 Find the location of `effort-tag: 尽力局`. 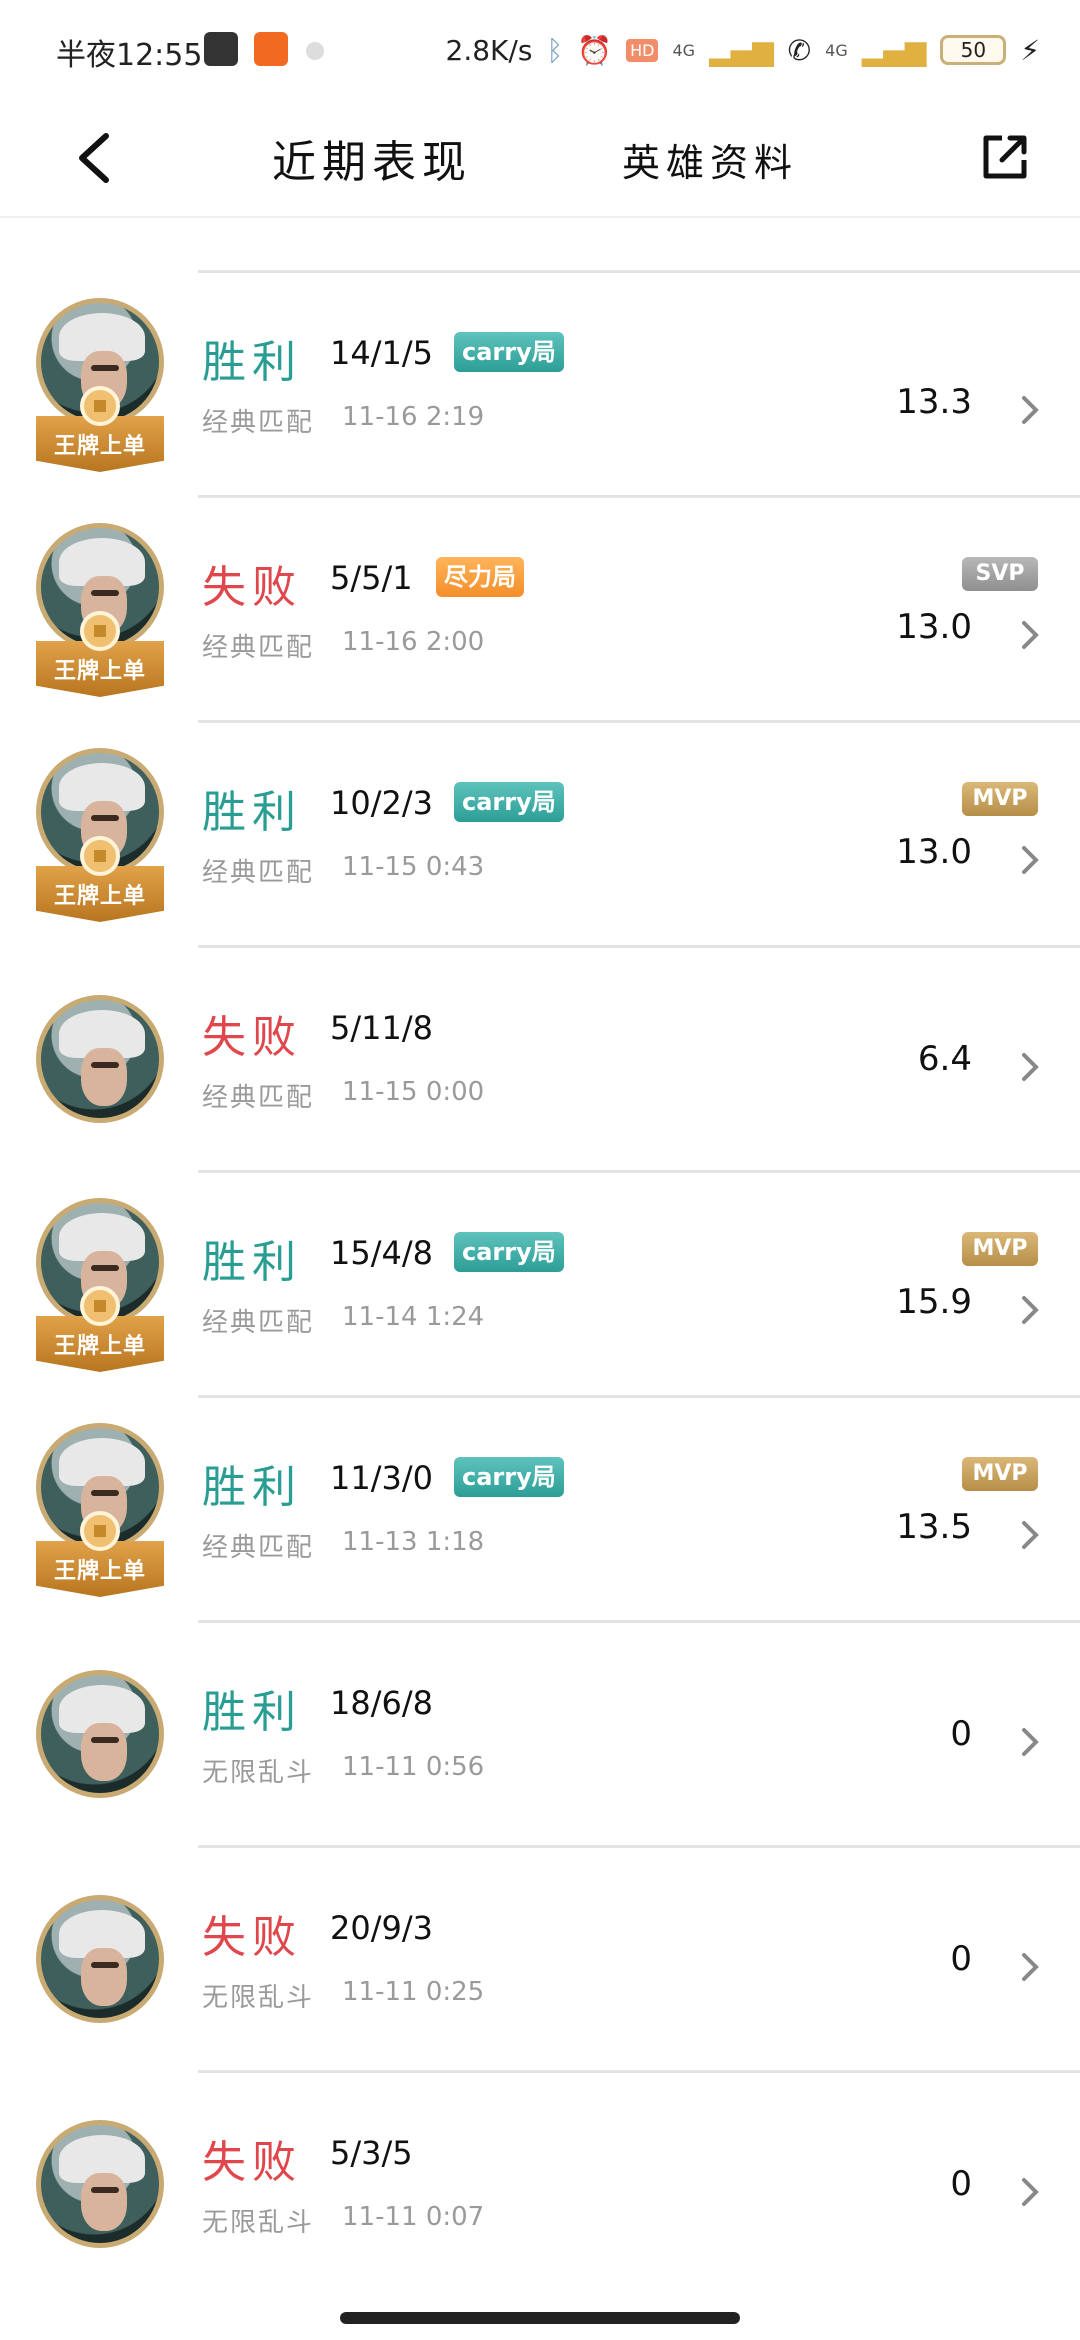

effort-tag: 尽力局 is located at coordinates (480, 577).